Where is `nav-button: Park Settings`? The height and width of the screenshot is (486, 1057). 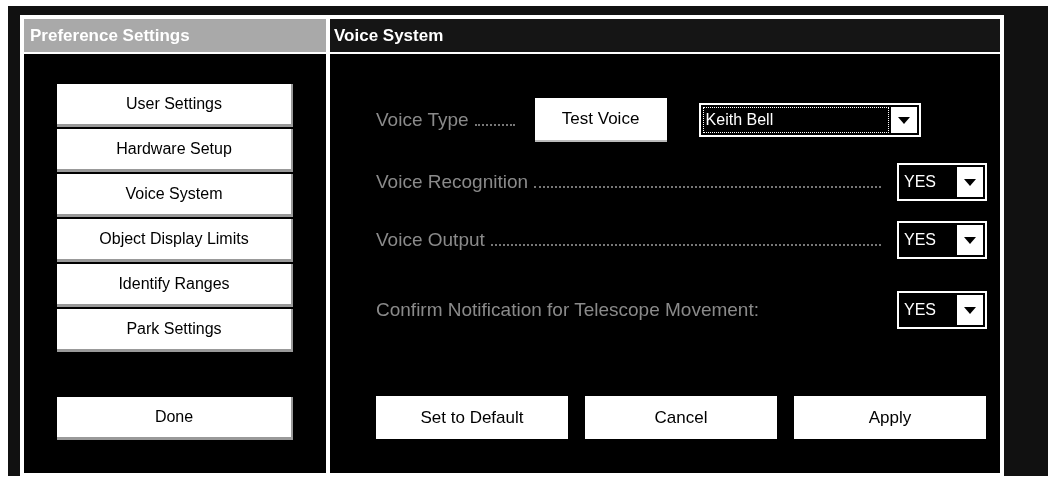 nav-button: Park Settings is located at coordinates (175, 330).